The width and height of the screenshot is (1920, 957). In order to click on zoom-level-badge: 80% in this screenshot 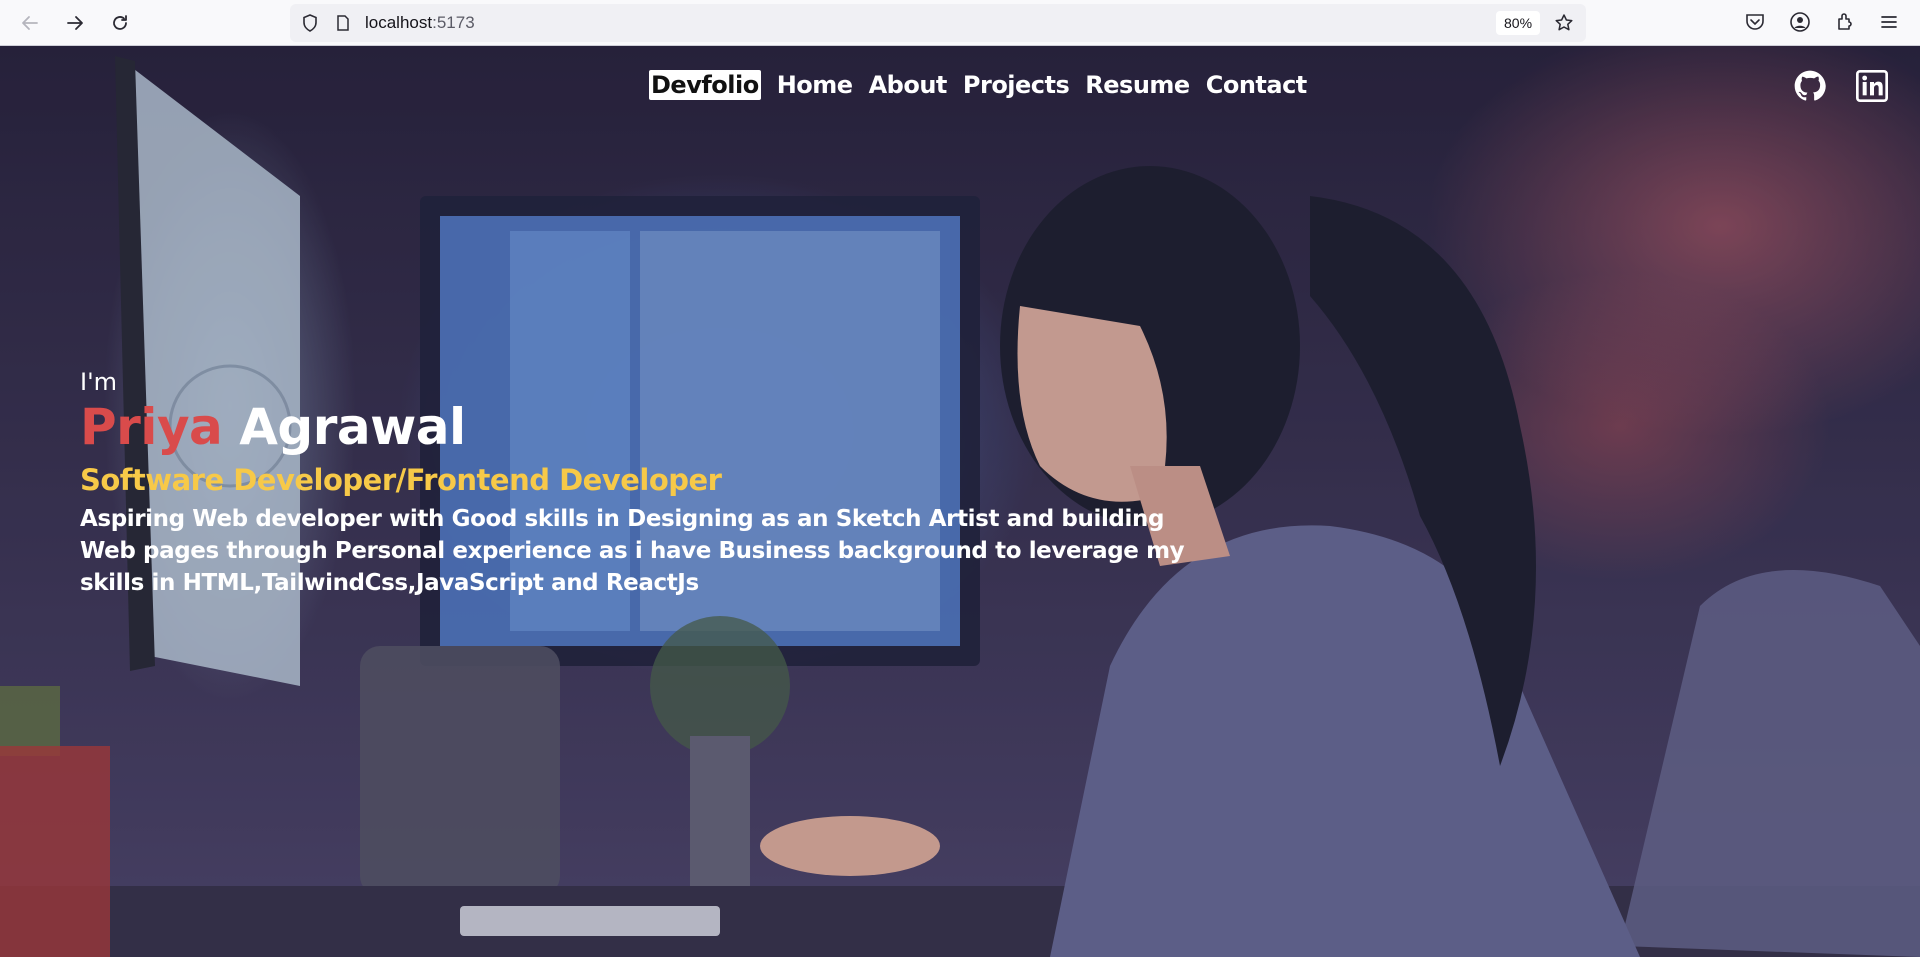, I will do `click(1518, 23)`.